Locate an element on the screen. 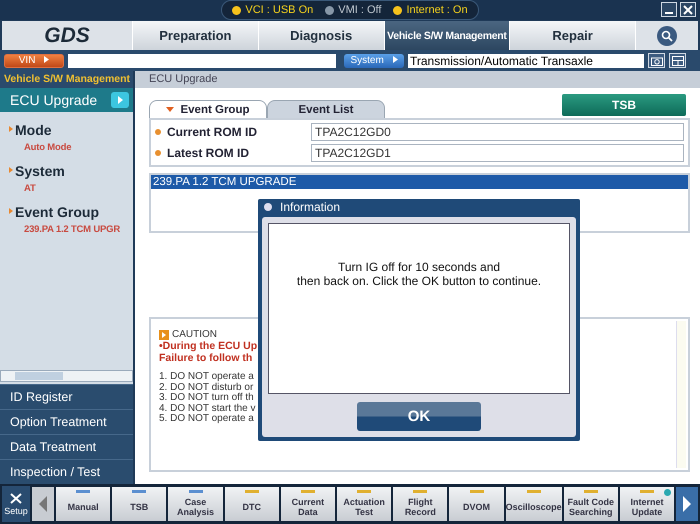 The width and height of the screenshot is (700, 524). toolbar-button: Flight Record is located at coordinates (420, 504).